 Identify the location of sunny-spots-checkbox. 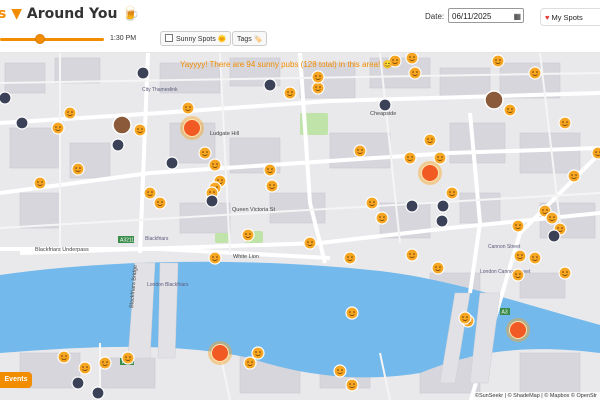
(169, 38).